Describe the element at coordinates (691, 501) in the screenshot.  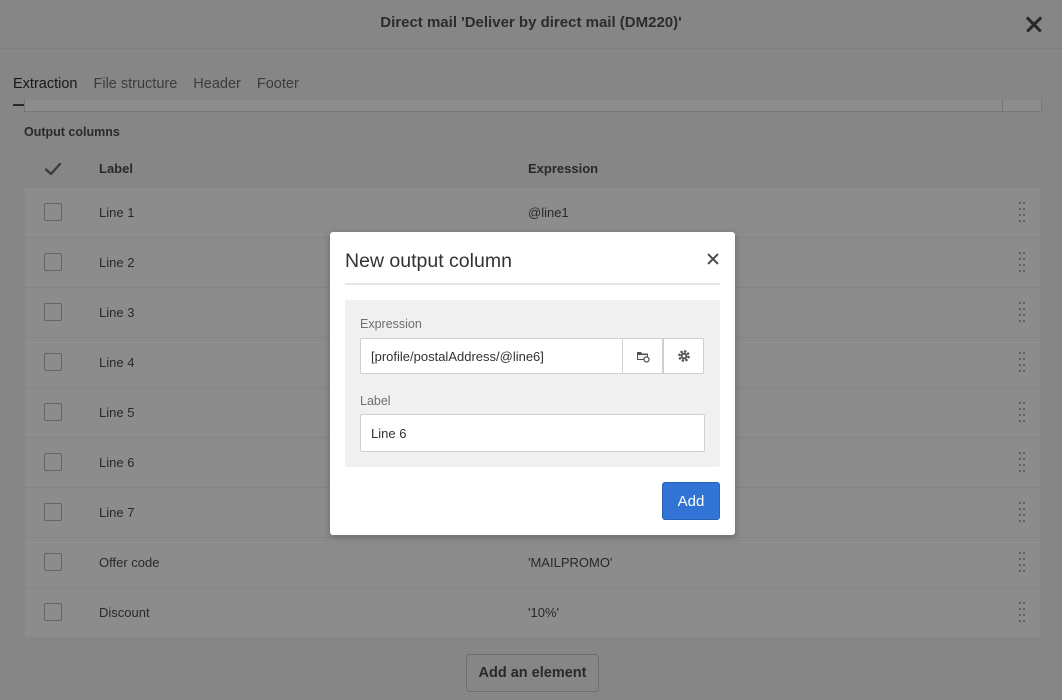
I see `add-button: Add` at that location.